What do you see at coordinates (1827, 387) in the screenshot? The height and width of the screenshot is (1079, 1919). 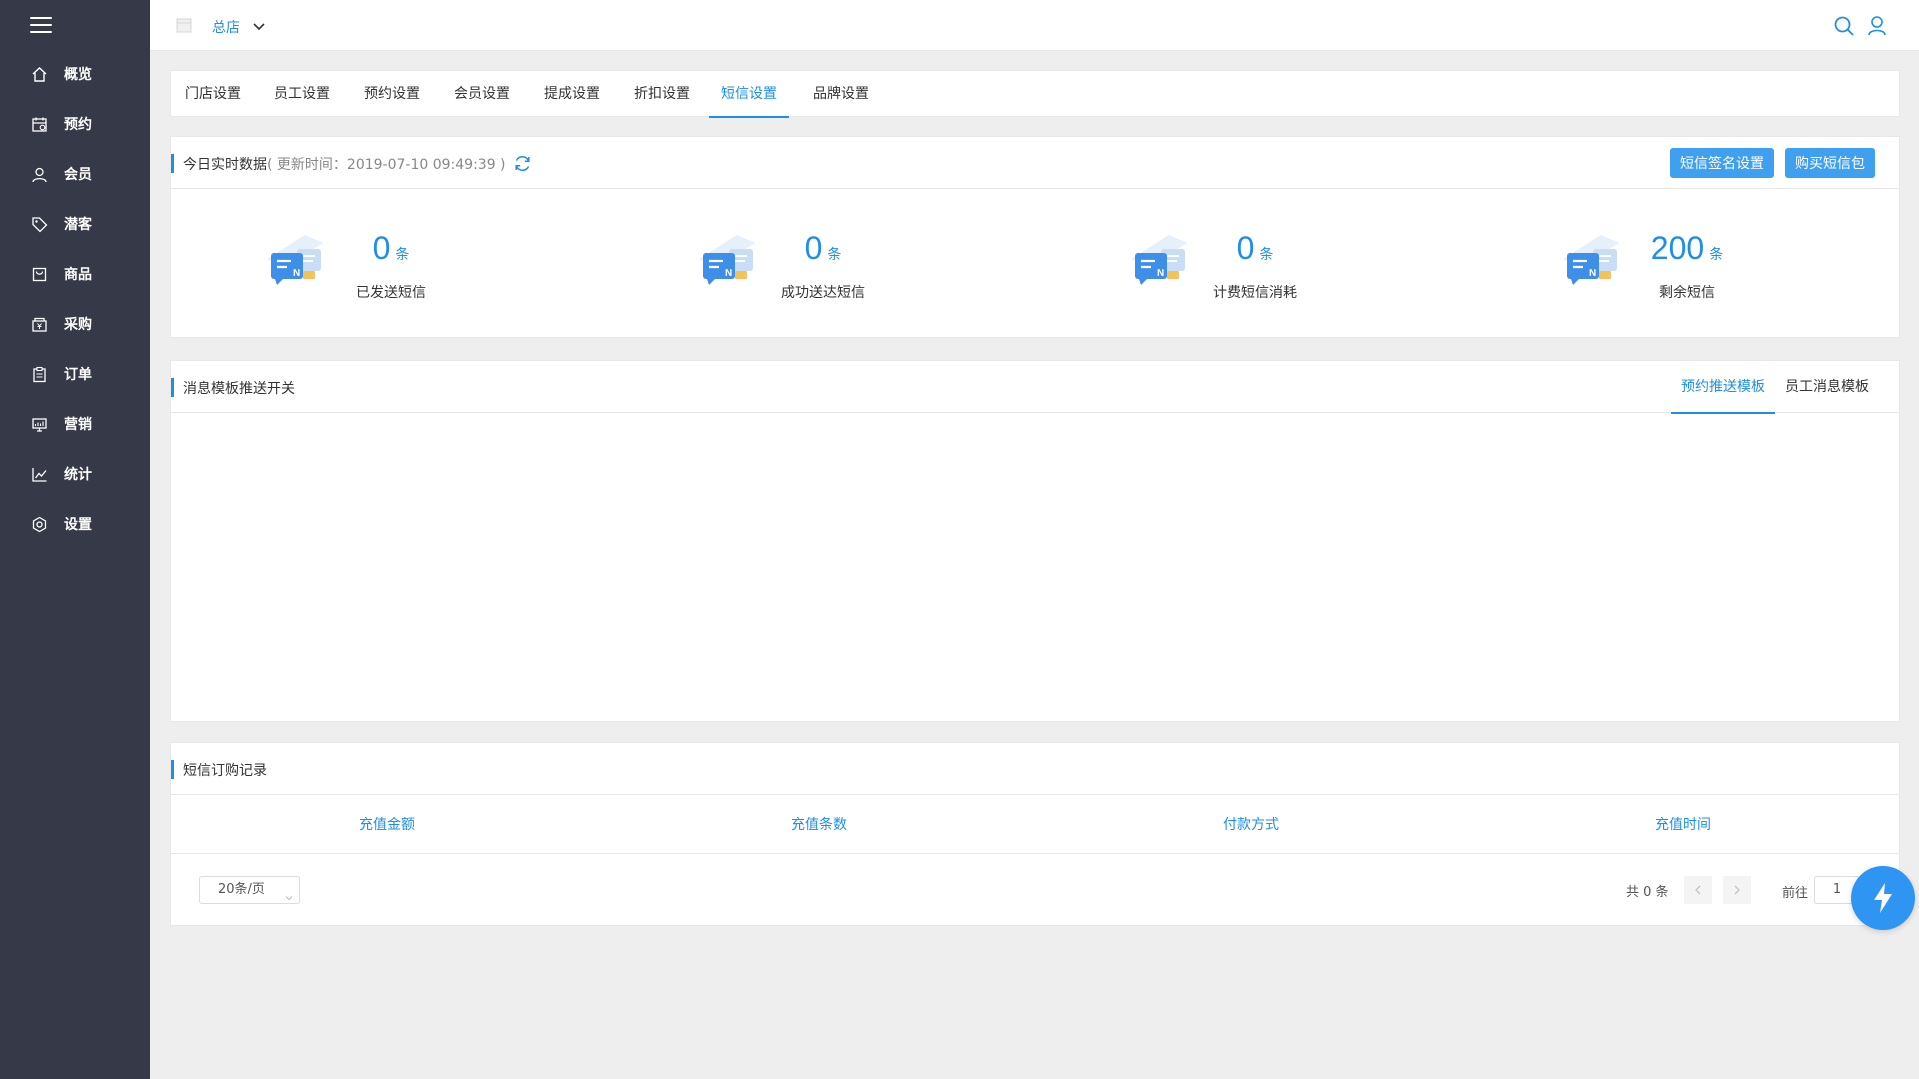 I see `tab-staff-message-template: 员工消息模板` at bounding box center [1827, 387].